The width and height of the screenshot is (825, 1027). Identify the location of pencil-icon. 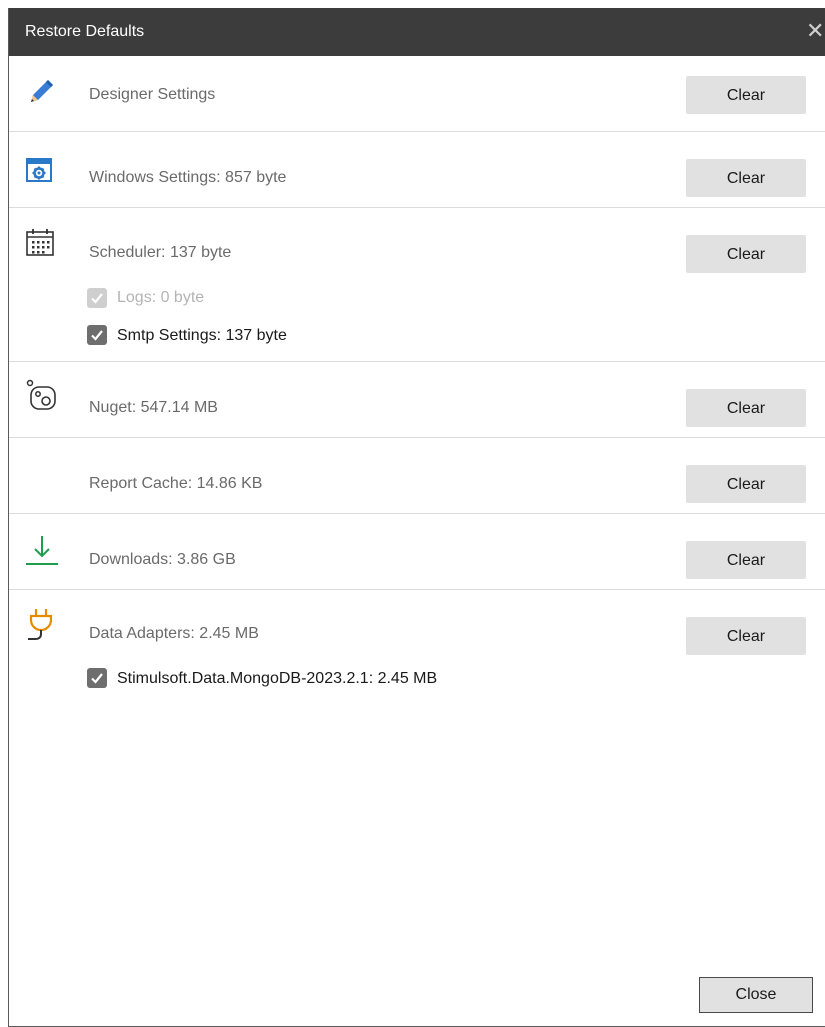
(41, 92).